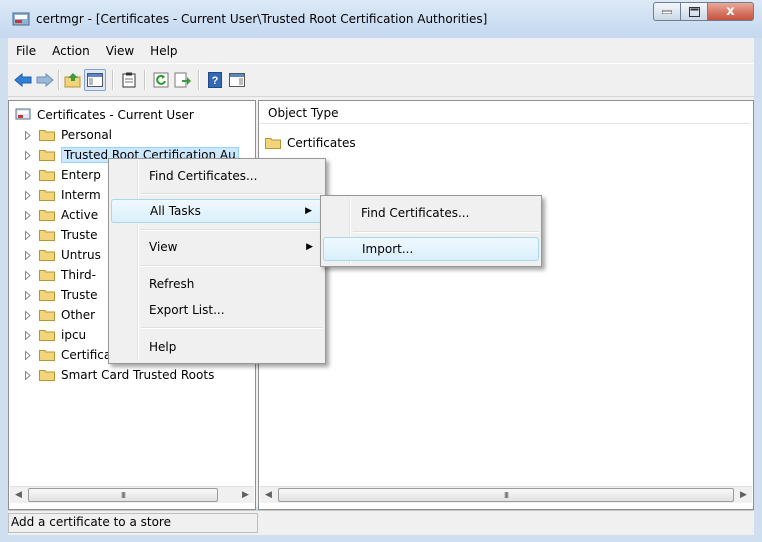  What do you see at coordinates (23, 80) in the screenshot?
I see `back-button` at bounding box center [23, 80].